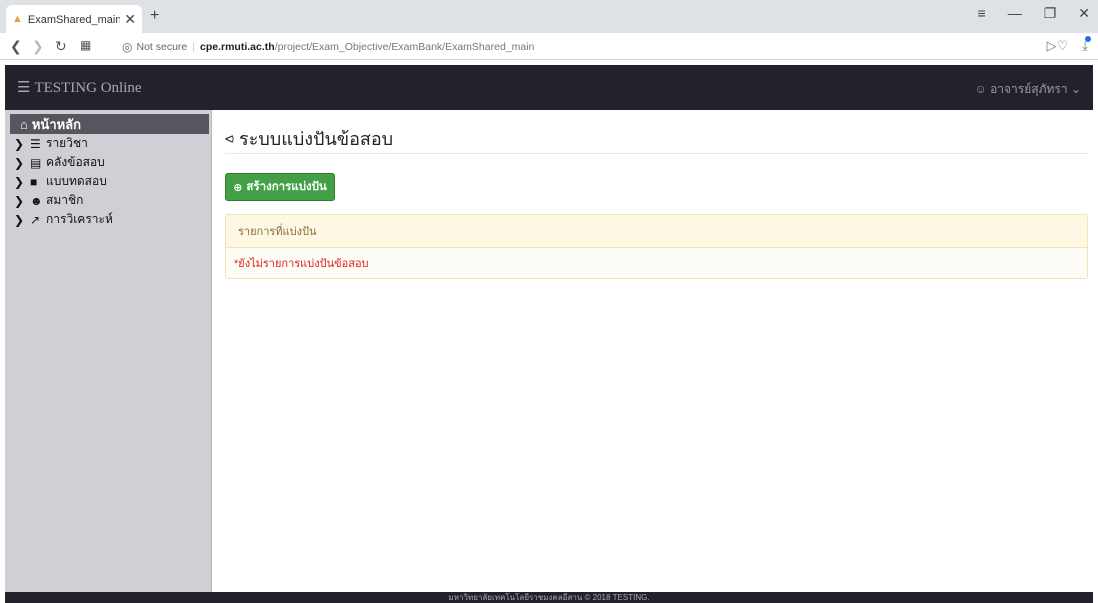 The height and width of the screenshot is (603, 1098). I want to click on brand: ☰ TESTING Online, so click(79, 87).